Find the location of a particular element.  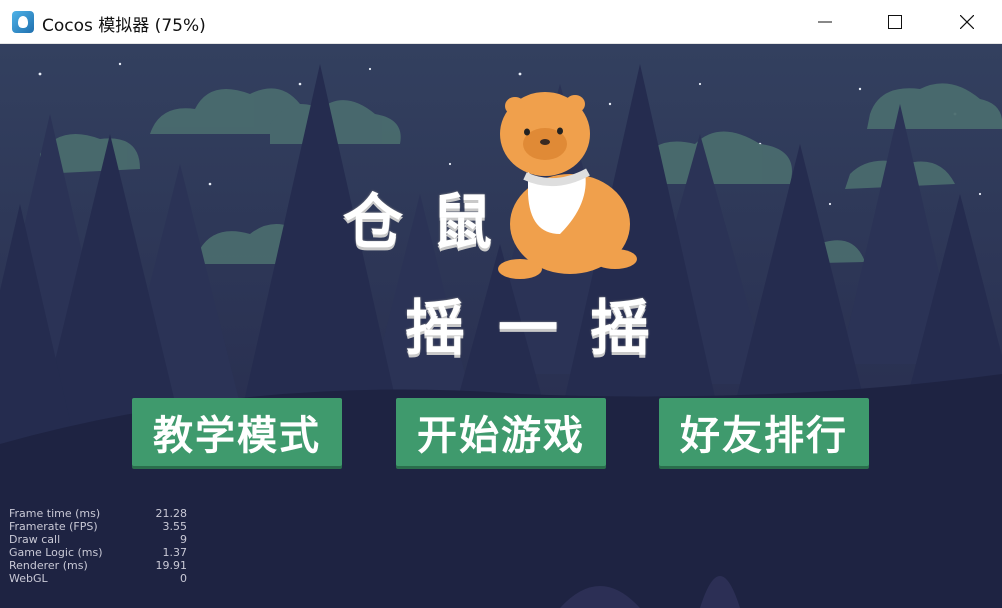

stat-value: 21.28 is located at coordinates (171, 513).